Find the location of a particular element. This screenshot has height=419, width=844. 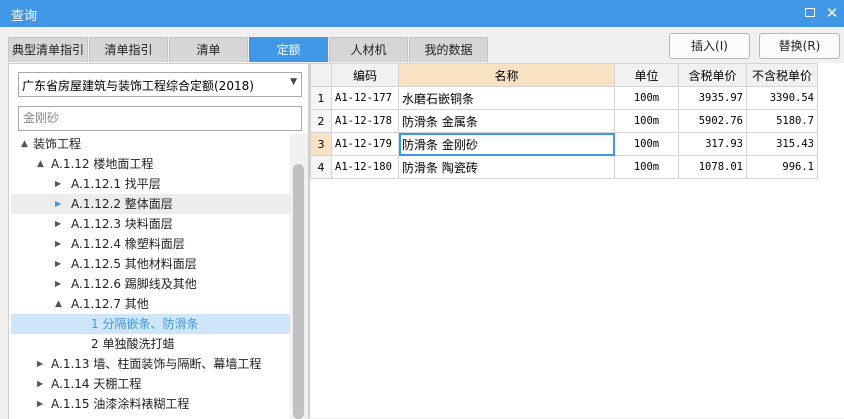

cell-code: A1-12-180 is located at coordinates (365, 167).